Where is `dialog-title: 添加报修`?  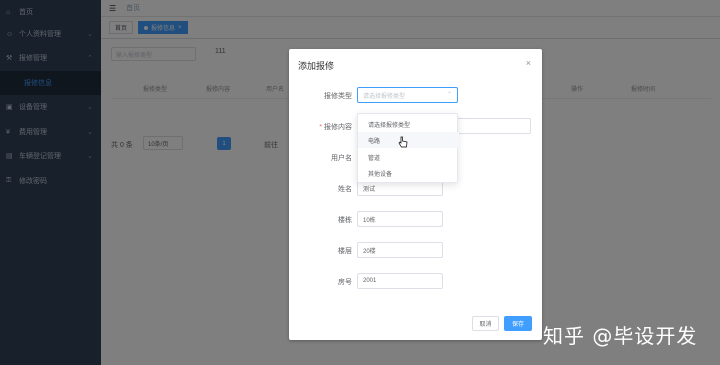
dialog-title: 添加报修 is located at coordinates (316, 66).